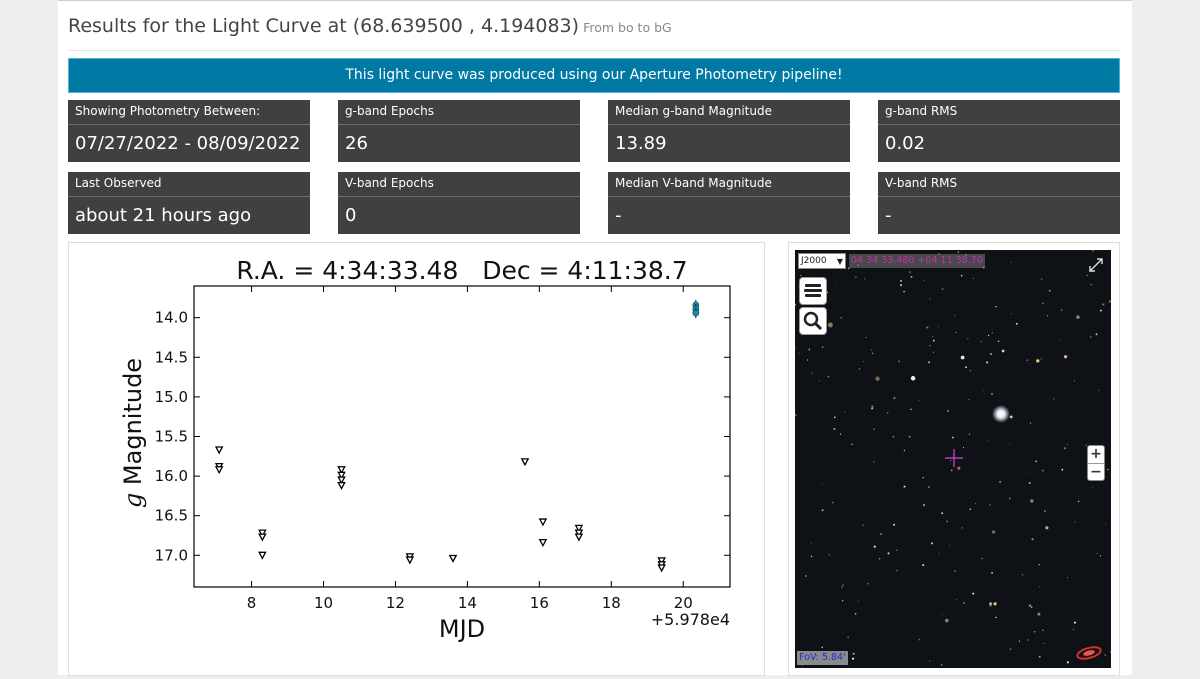 The width and height of the screenshot is (1200, 679). Describe the element at coordinates (171, 318) in the screenshot. I see `y-tick-label: 14.0` at that location.